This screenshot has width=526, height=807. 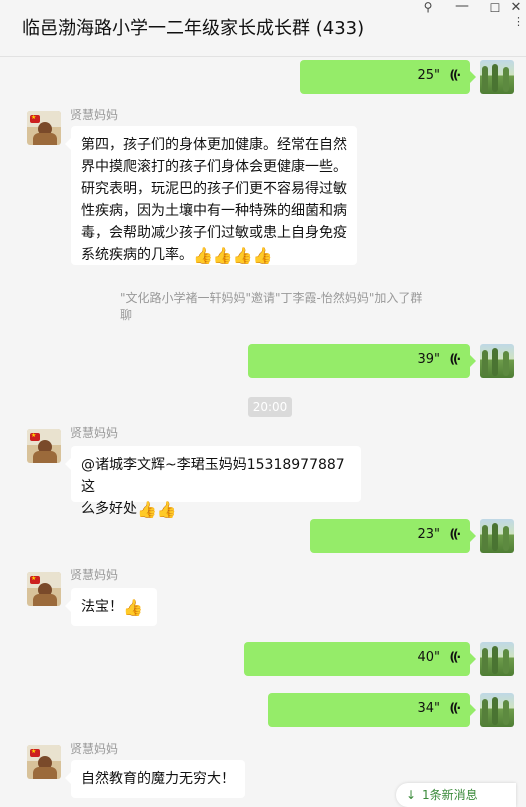 I want to click on more-options-icon: ⋮, so click(x=518, y=21).